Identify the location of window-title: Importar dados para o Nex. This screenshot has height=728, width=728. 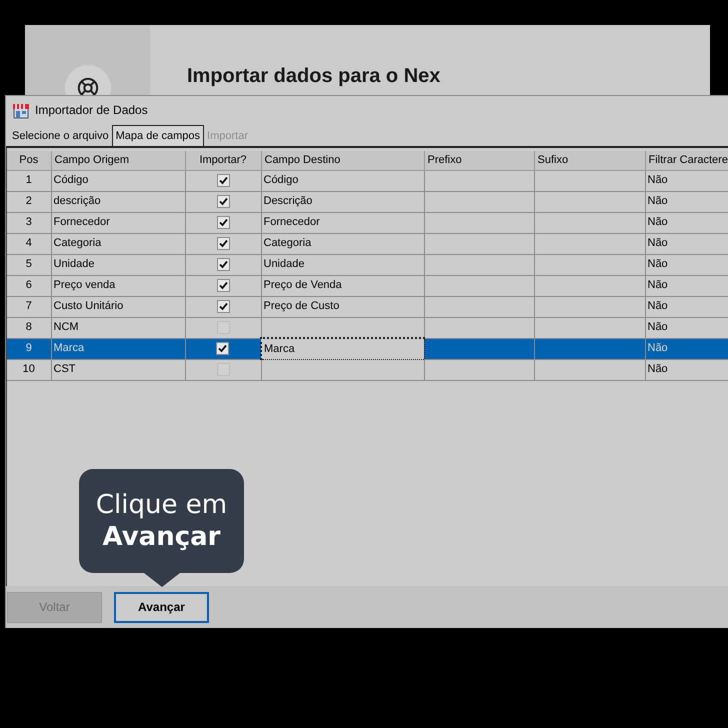
(313, 76).